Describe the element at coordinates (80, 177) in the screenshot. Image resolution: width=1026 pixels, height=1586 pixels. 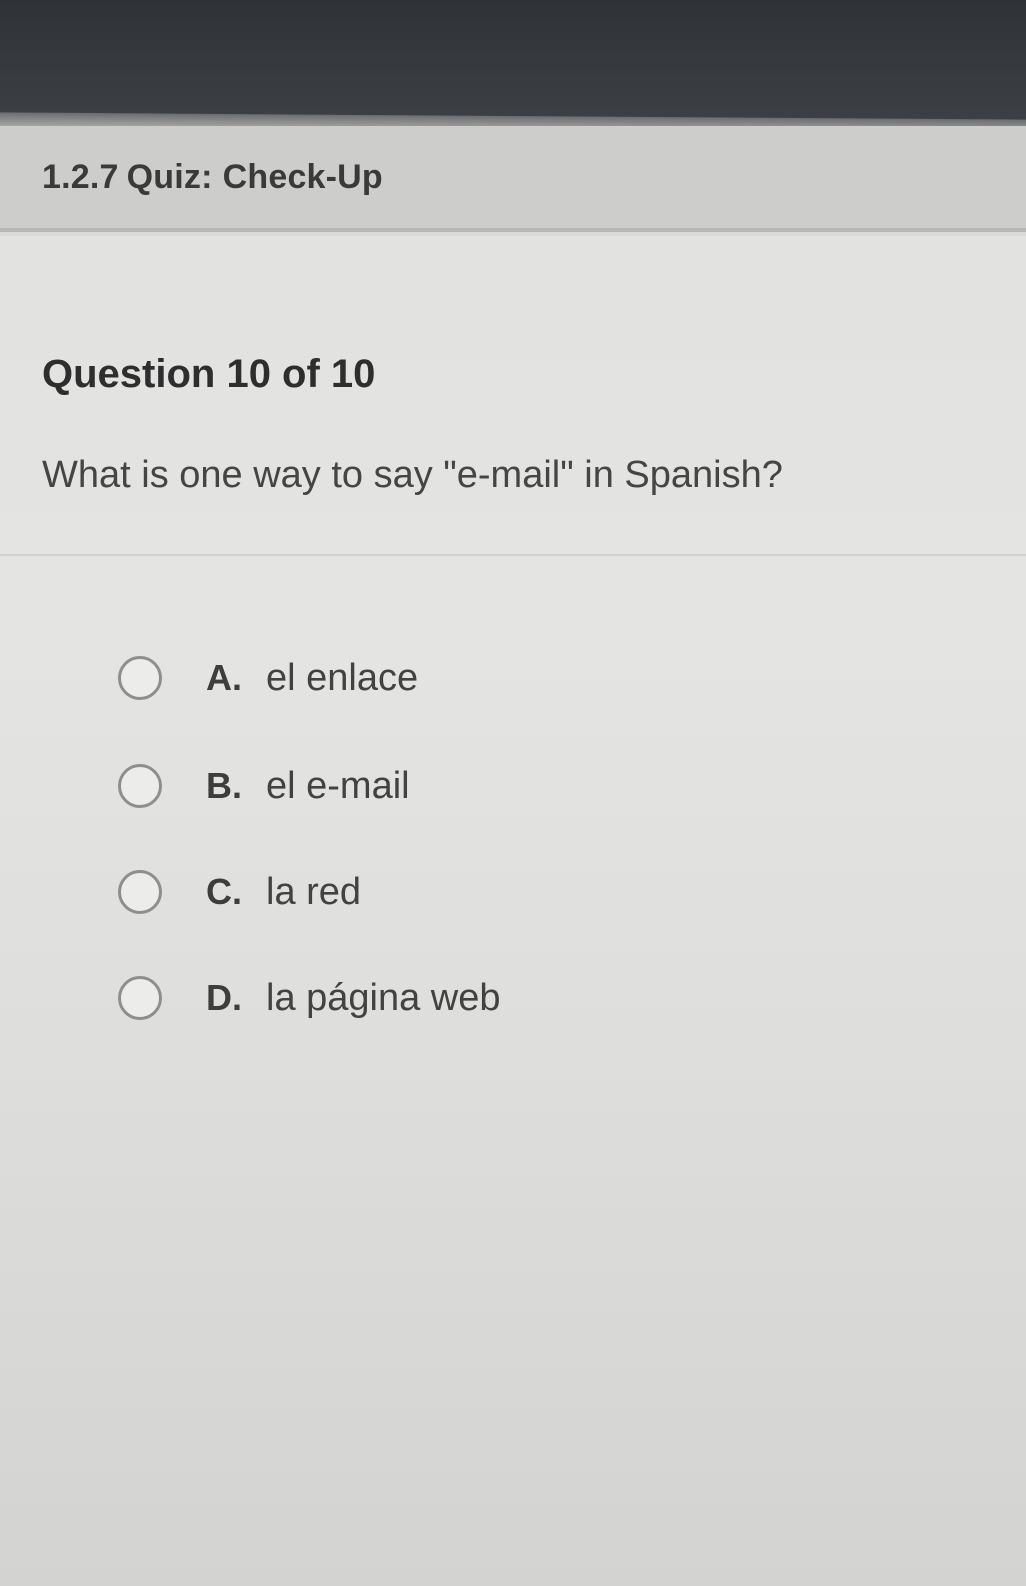
I see `quiz-number: 1.2.7` at that location.